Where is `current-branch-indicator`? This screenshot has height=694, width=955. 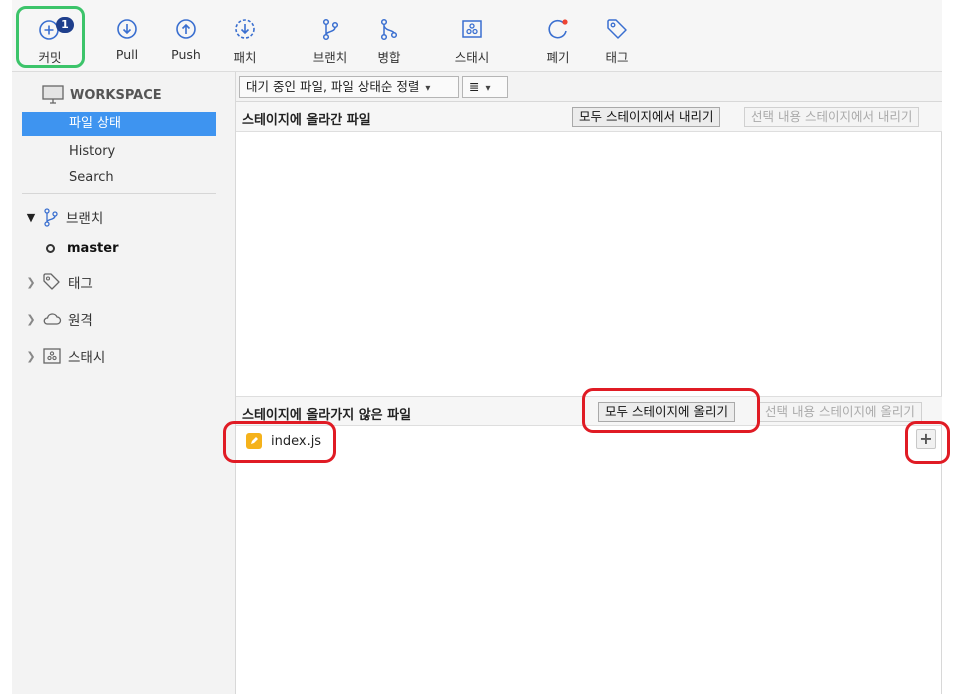
current-branch-indicator is located at coordinates (50, 248).